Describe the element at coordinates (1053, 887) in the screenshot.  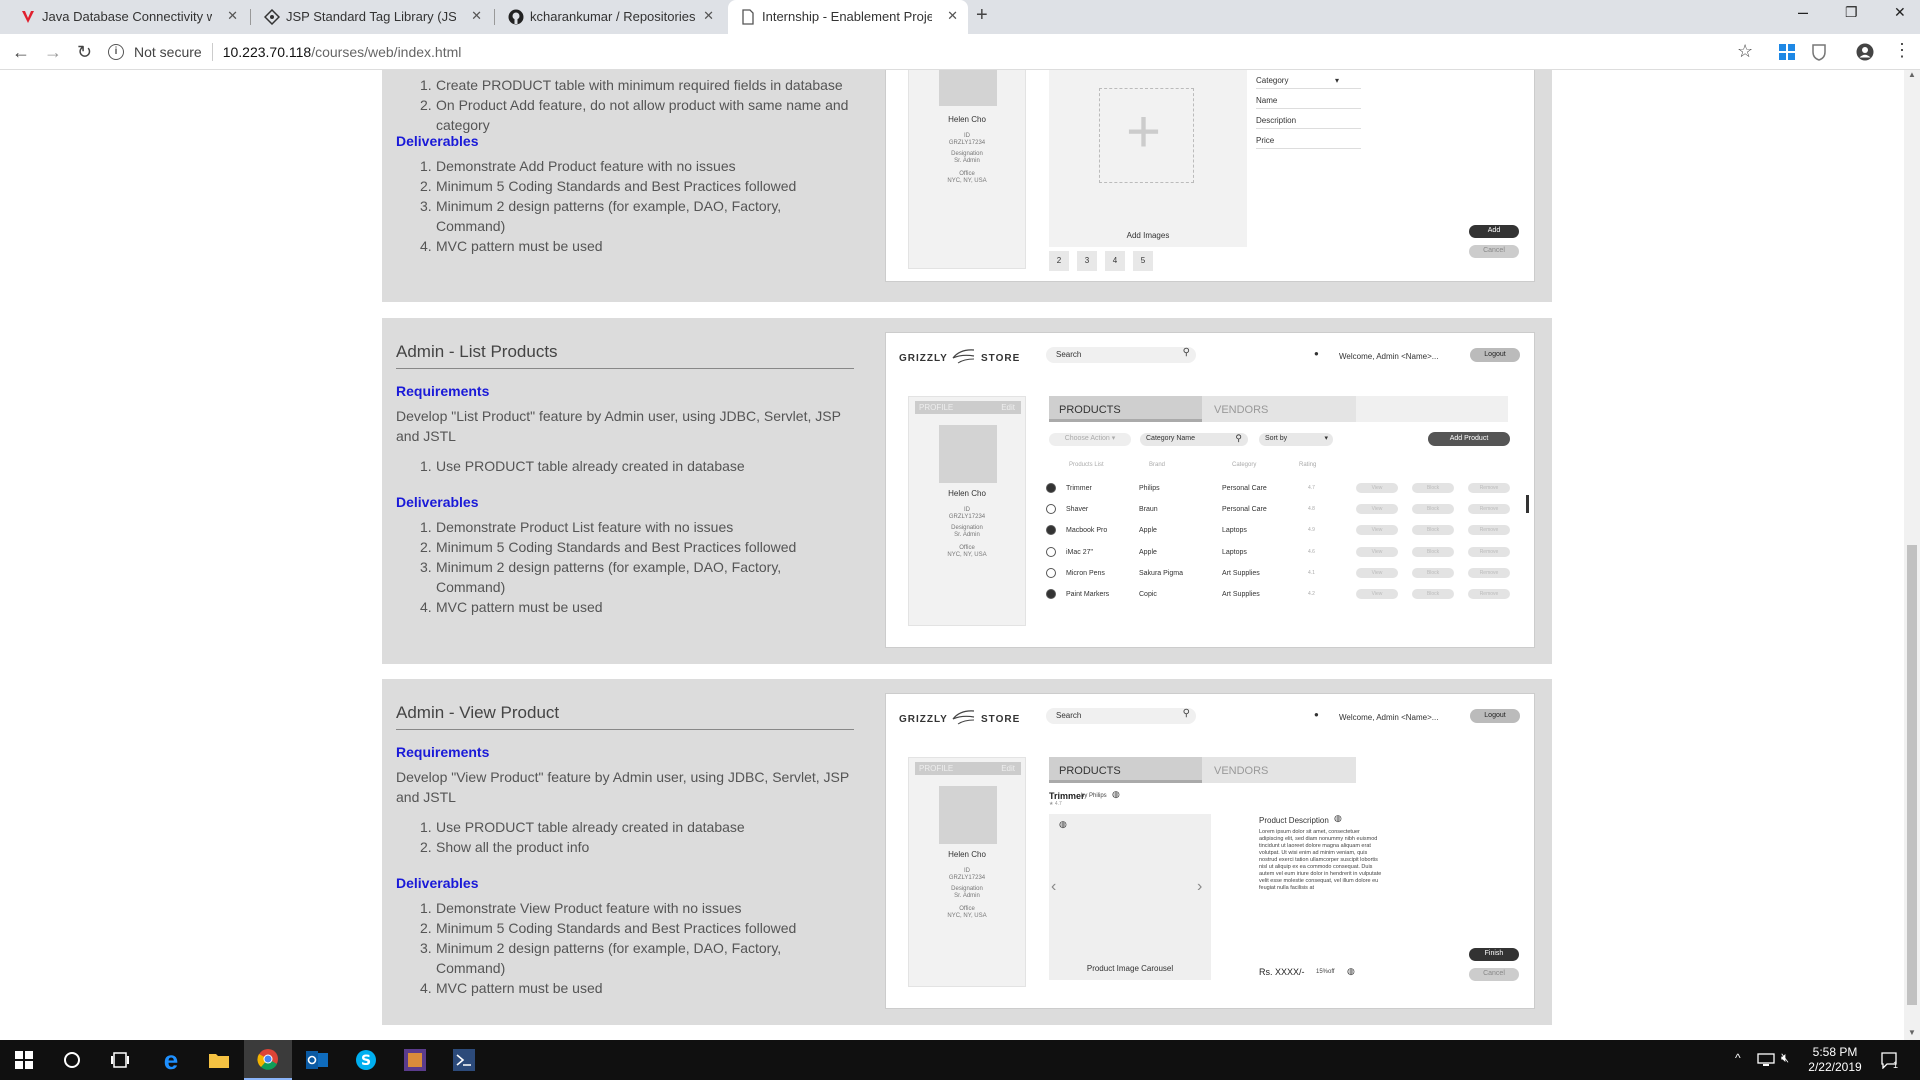
I see `chevron-left-icon: ‹` at that location.